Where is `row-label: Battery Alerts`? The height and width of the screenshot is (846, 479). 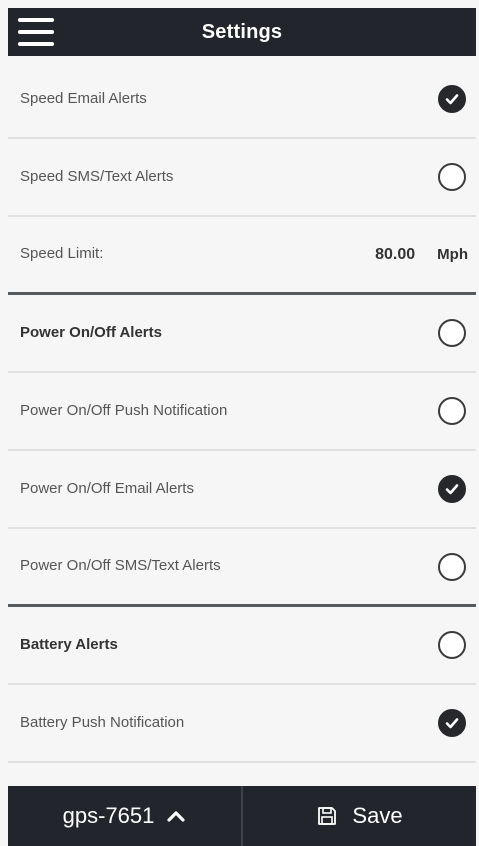
row-label: Battery Alerts is located at coordinates (69, 644).